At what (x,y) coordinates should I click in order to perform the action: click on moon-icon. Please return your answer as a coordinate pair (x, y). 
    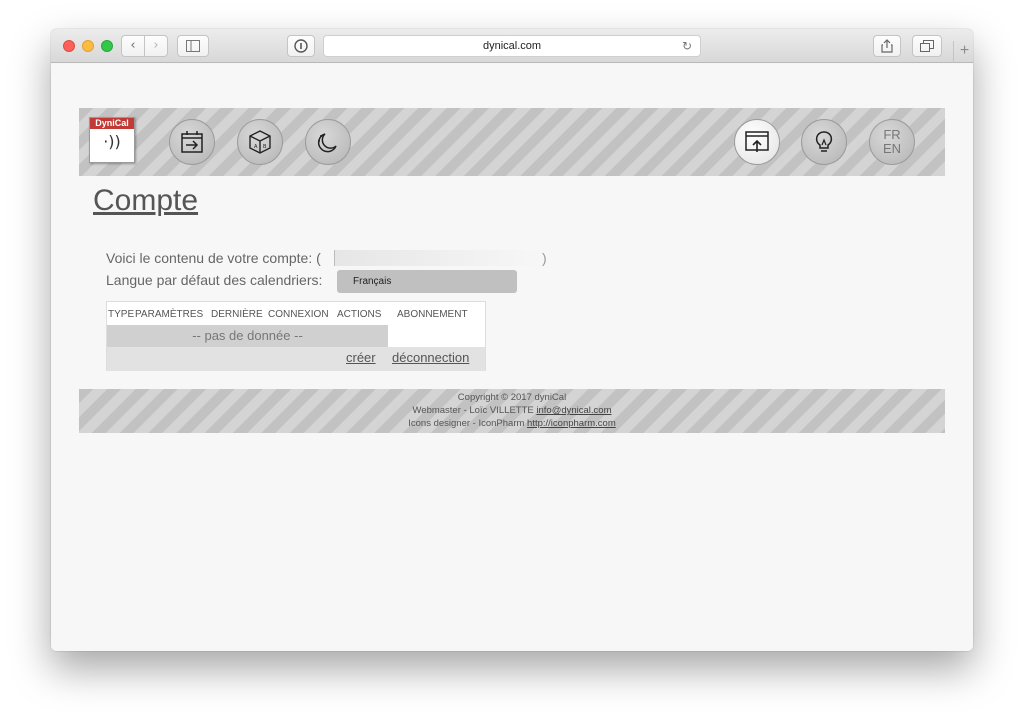
    Looking at the image, I should click on (327, 143).